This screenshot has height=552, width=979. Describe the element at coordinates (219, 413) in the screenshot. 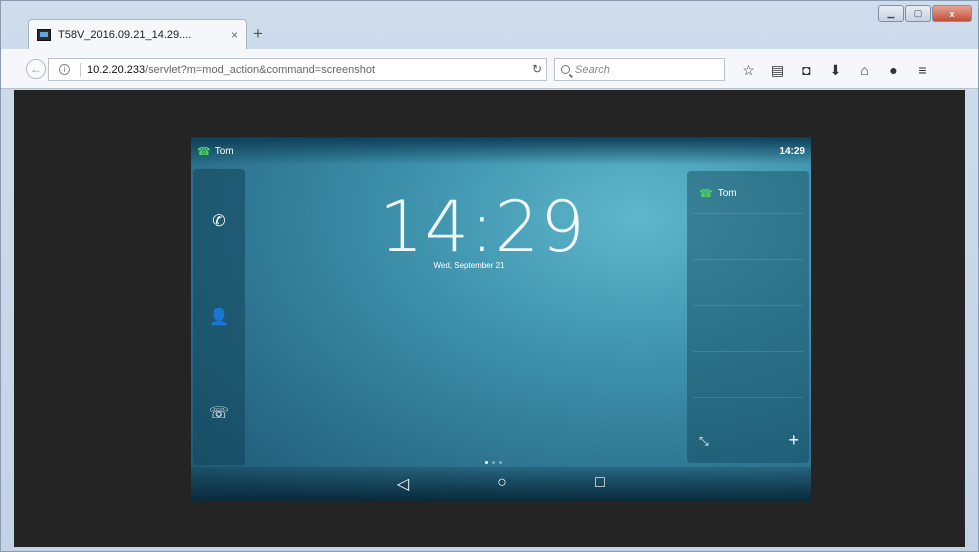

I see `call-history-icon: ☏` at that location.